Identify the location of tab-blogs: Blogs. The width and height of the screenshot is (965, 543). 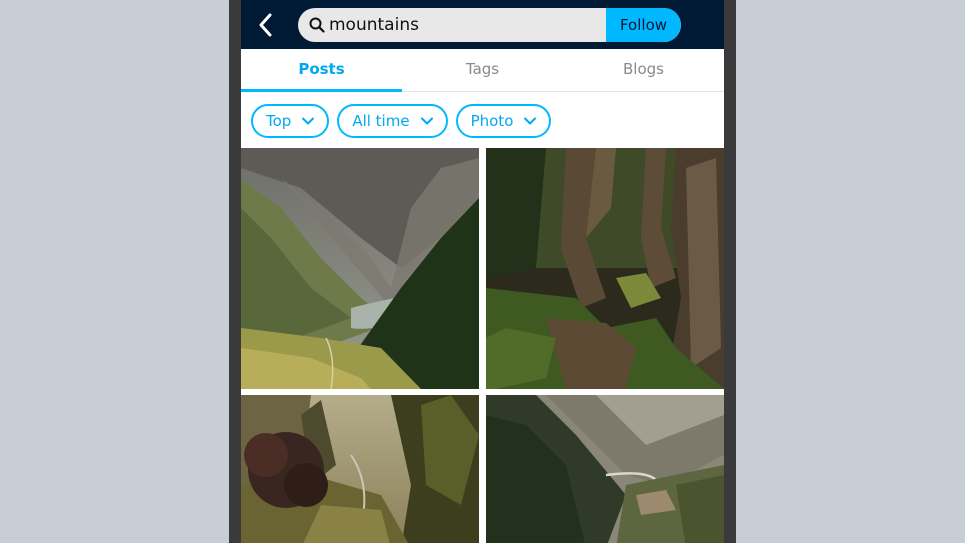
(643, 70).